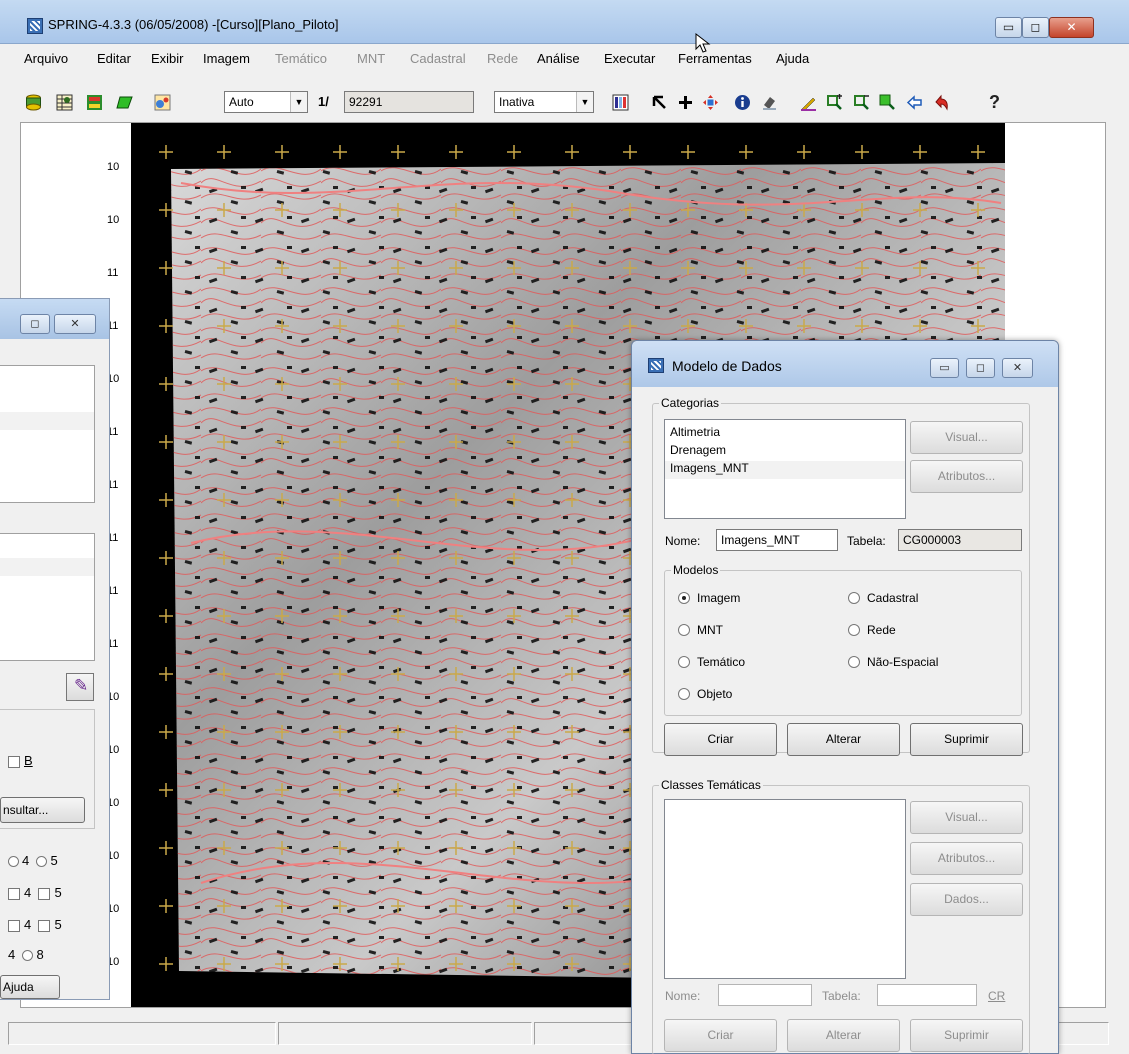  Describe the element at coordinates (720, 1035) in the screenshot. I see `classes-criar-button: Criar` at that location.